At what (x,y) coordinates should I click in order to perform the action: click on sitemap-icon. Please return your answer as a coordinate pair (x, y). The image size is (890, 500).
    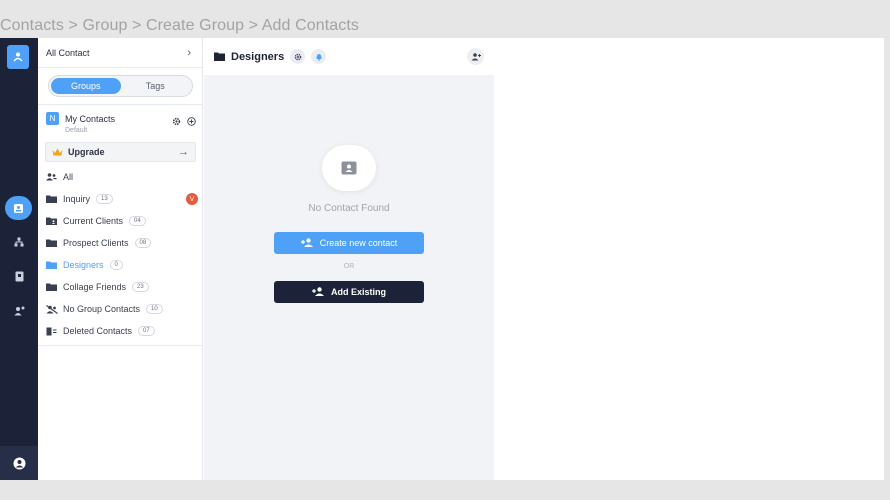
    Looking at the image, I should click on (19, 242).